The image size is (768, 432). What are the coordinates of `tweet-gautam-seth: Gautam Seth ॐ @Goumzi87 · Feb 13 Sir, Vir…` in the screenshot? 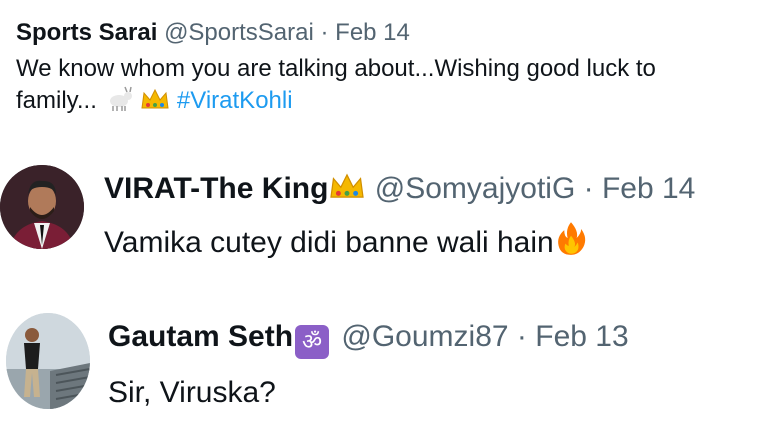 It's located at (368, 365).